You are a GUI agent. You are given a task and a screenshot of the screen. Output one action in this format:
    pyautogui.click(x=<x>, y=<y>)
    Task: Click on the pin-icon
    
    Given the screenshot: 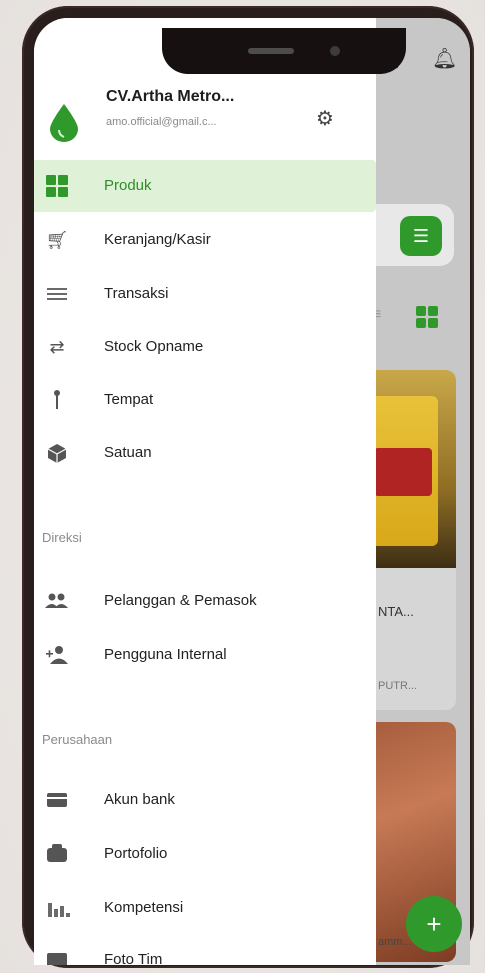 What is the action you would take?
    pyautogui.click(x=57, y=400)
    